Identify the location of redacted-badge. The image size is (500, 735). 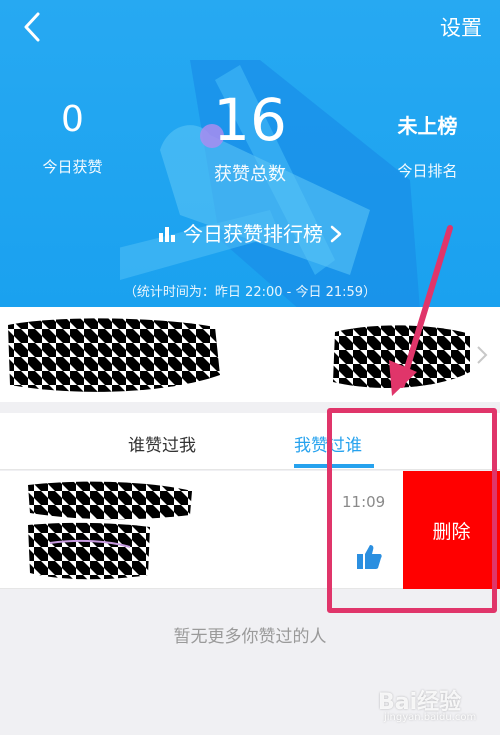
(401, 356).